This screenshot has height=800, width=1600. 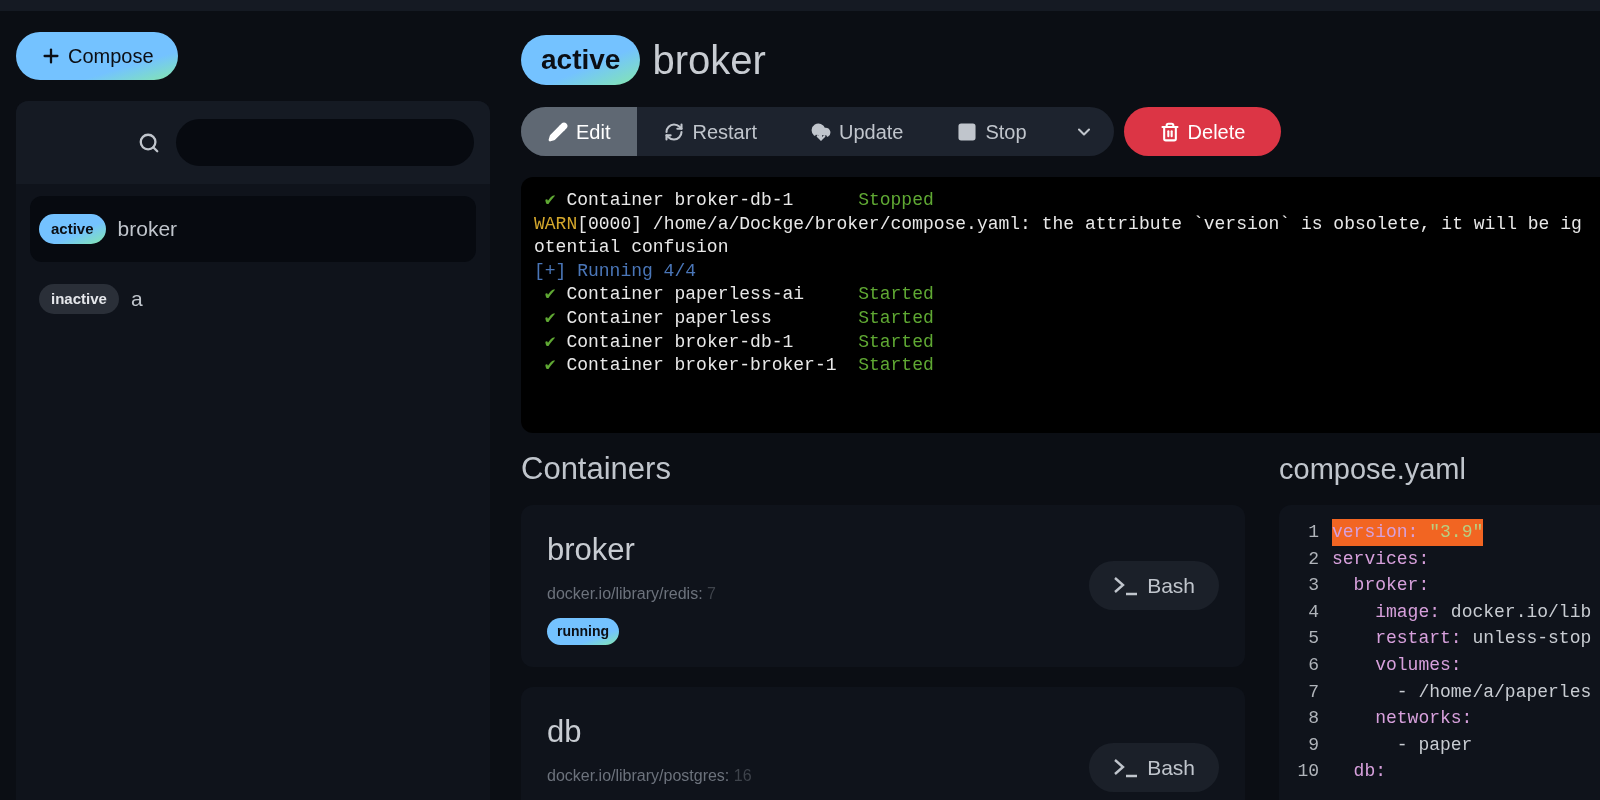 I want to click on refresh-icon, so click(x=674, y=131).